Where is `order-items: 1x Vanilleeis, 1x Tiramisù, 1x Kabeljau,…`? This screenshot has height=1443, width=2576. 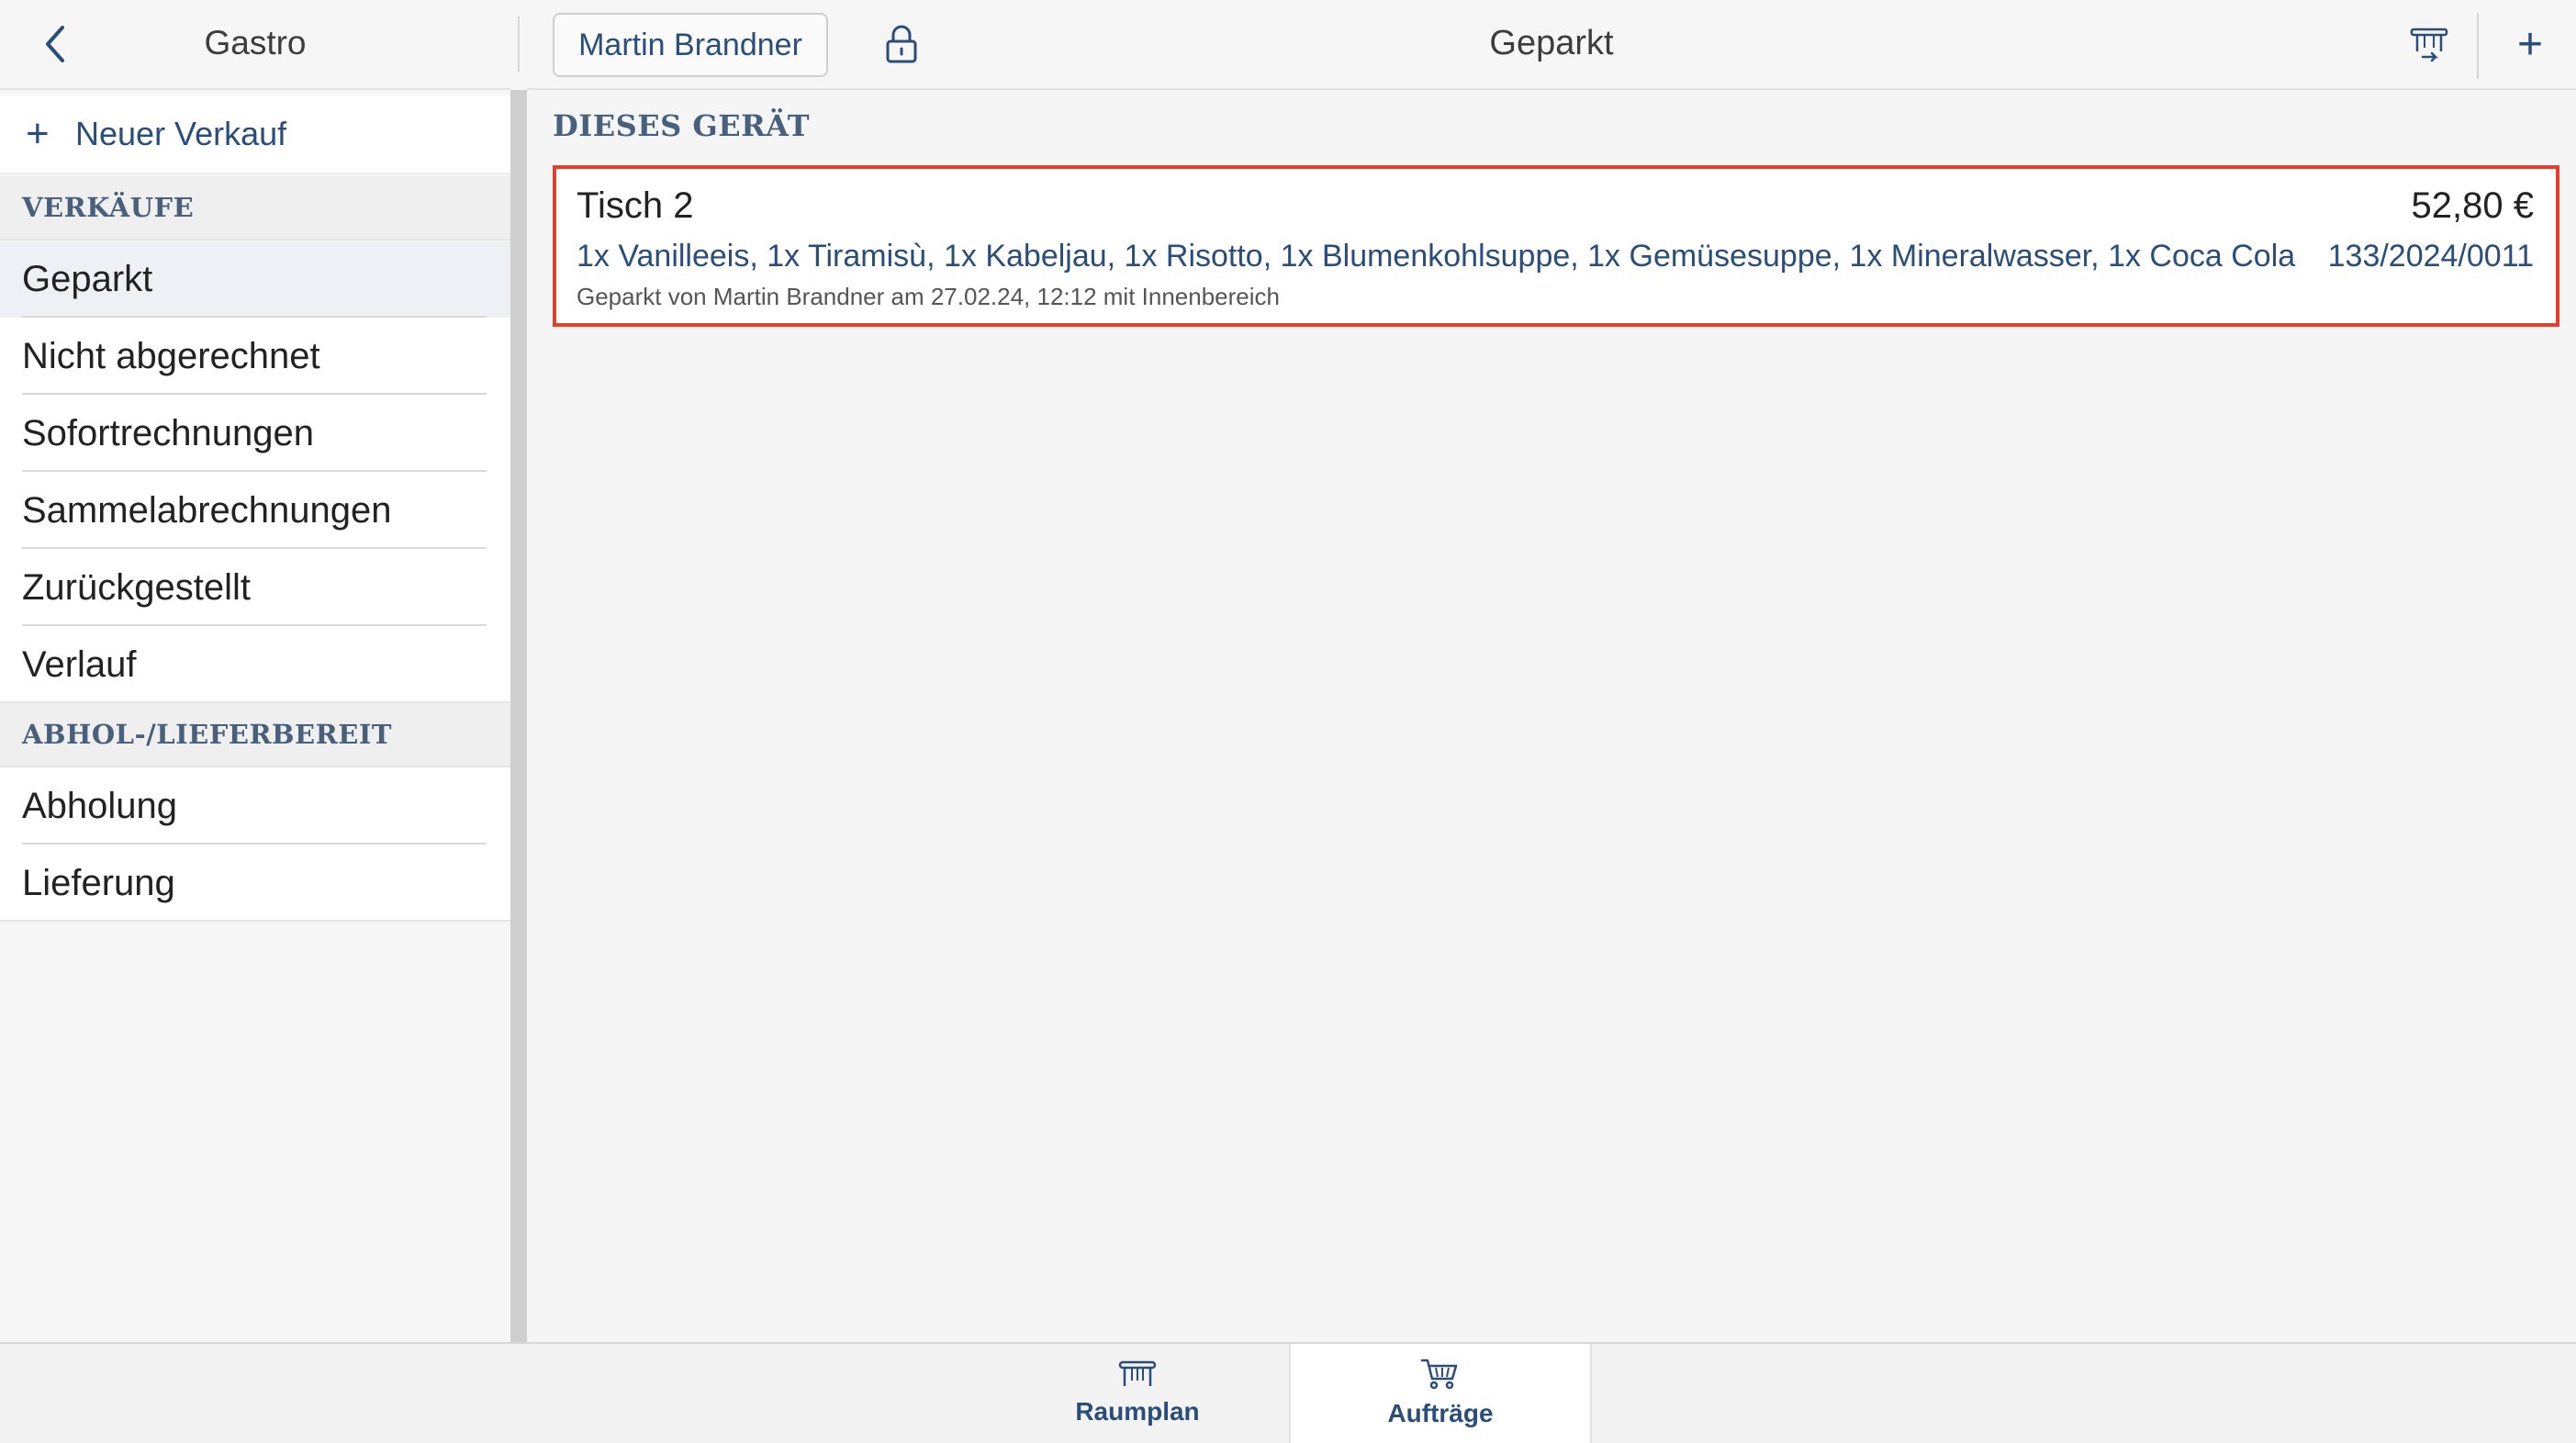 order-items: 1x Vanilleeis, 1x Tiramisù, 1x Kabeljau,… is located at coordinates (1436, 256).